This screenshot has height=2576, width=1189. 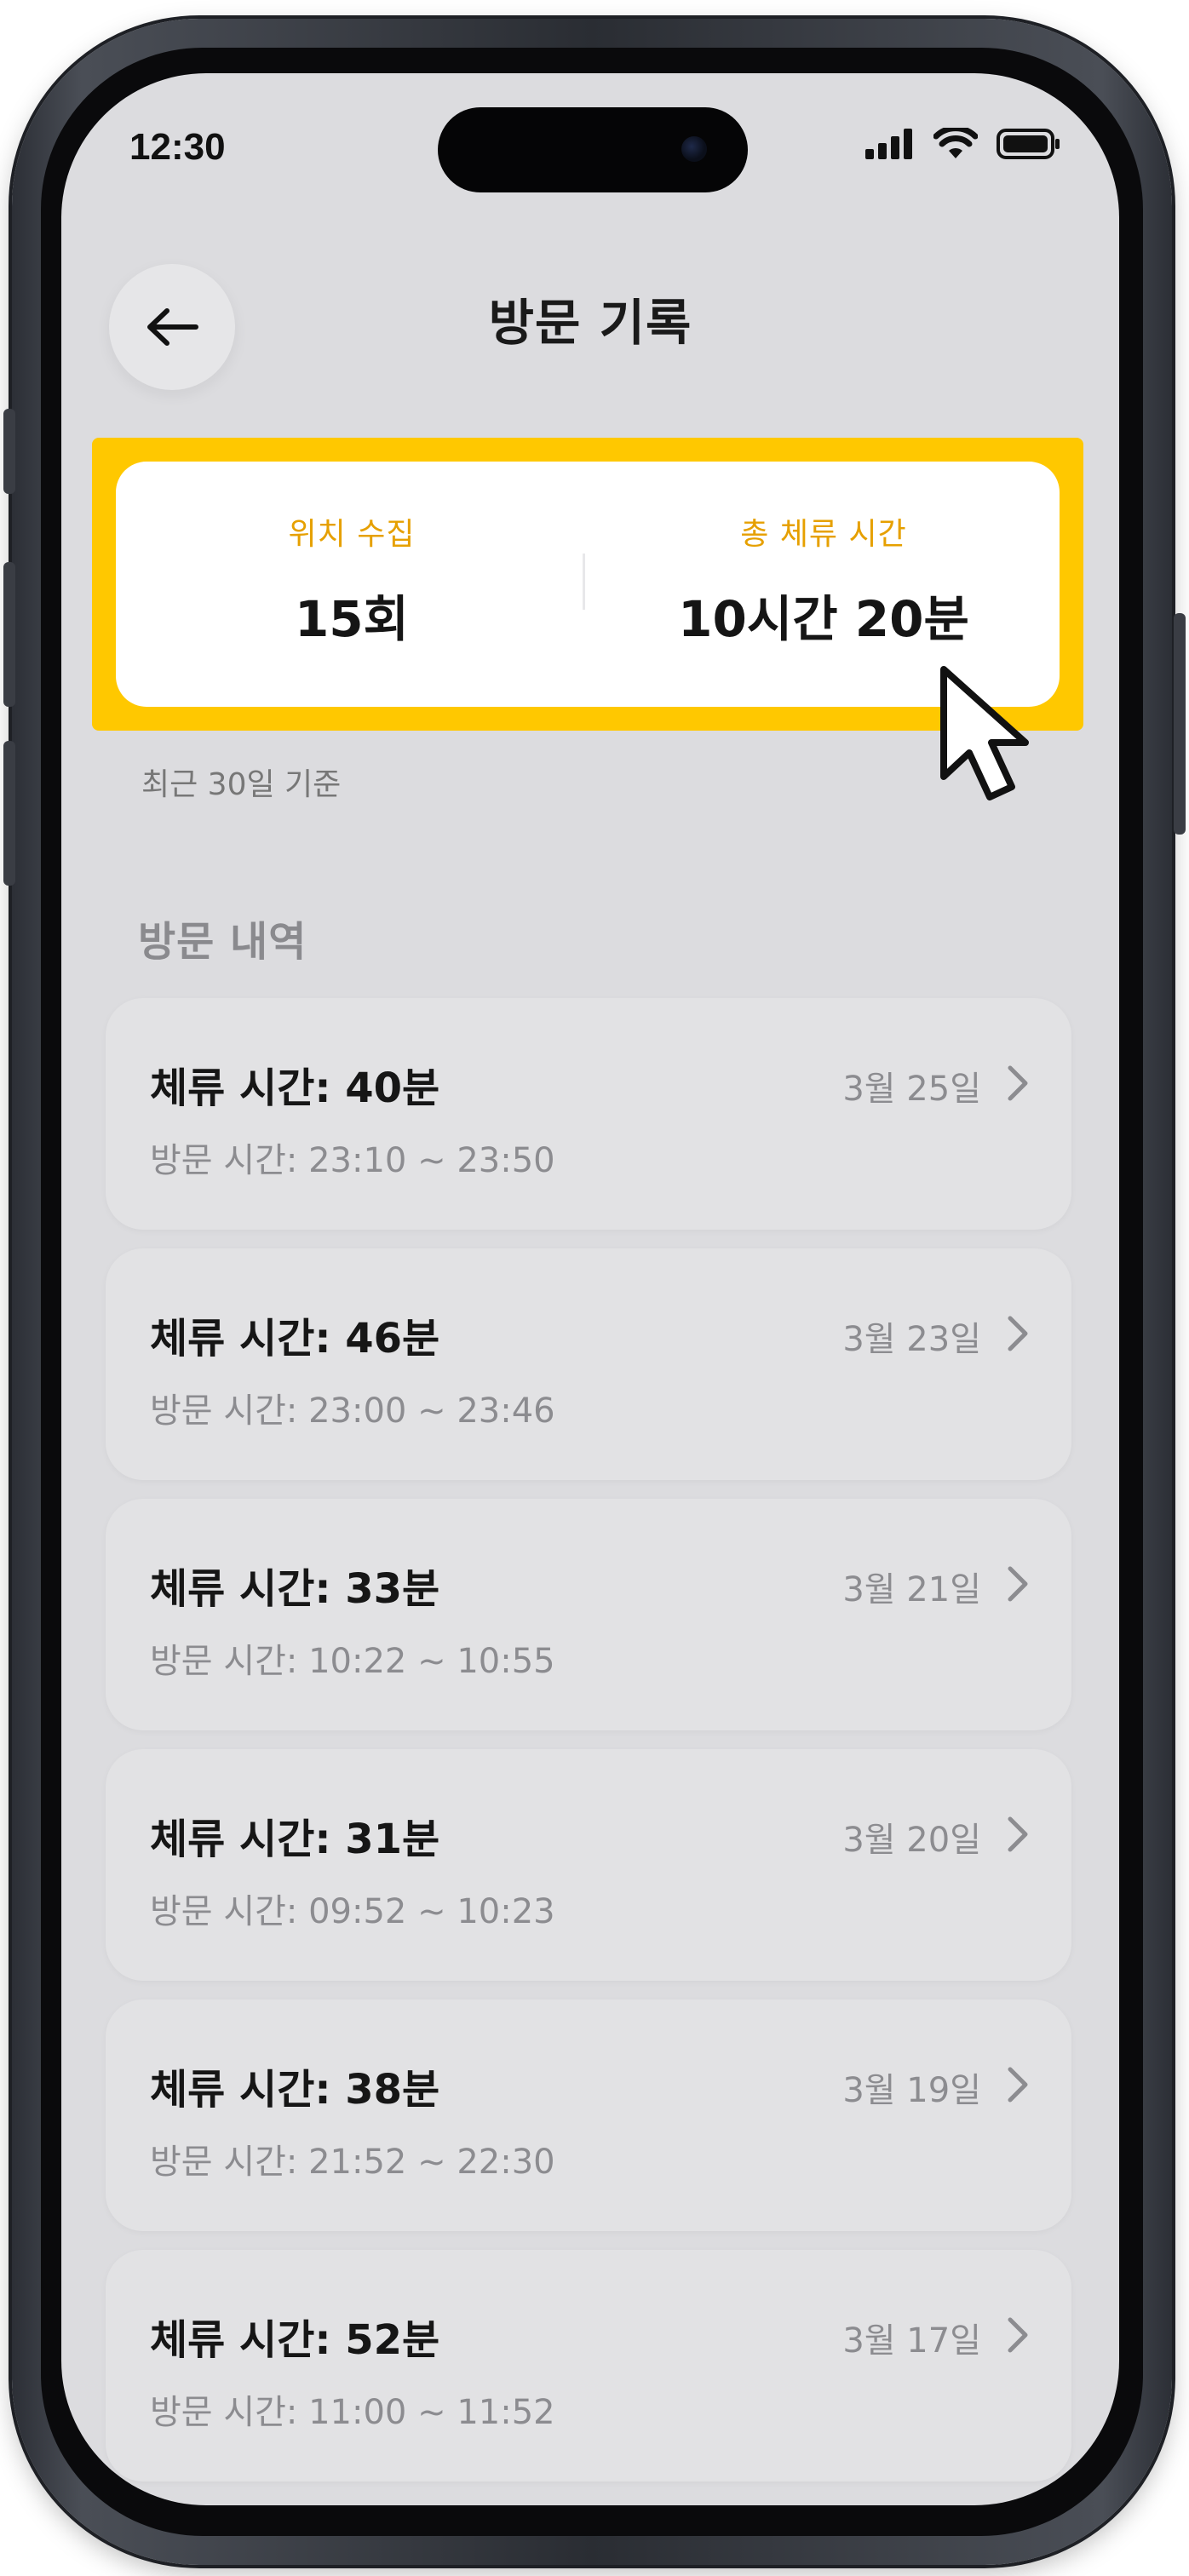 What do you see at coordinates (912, 1089) in the screenshot?
I see `visit-date: 3월 25일` at bounding box center [912, 1089].